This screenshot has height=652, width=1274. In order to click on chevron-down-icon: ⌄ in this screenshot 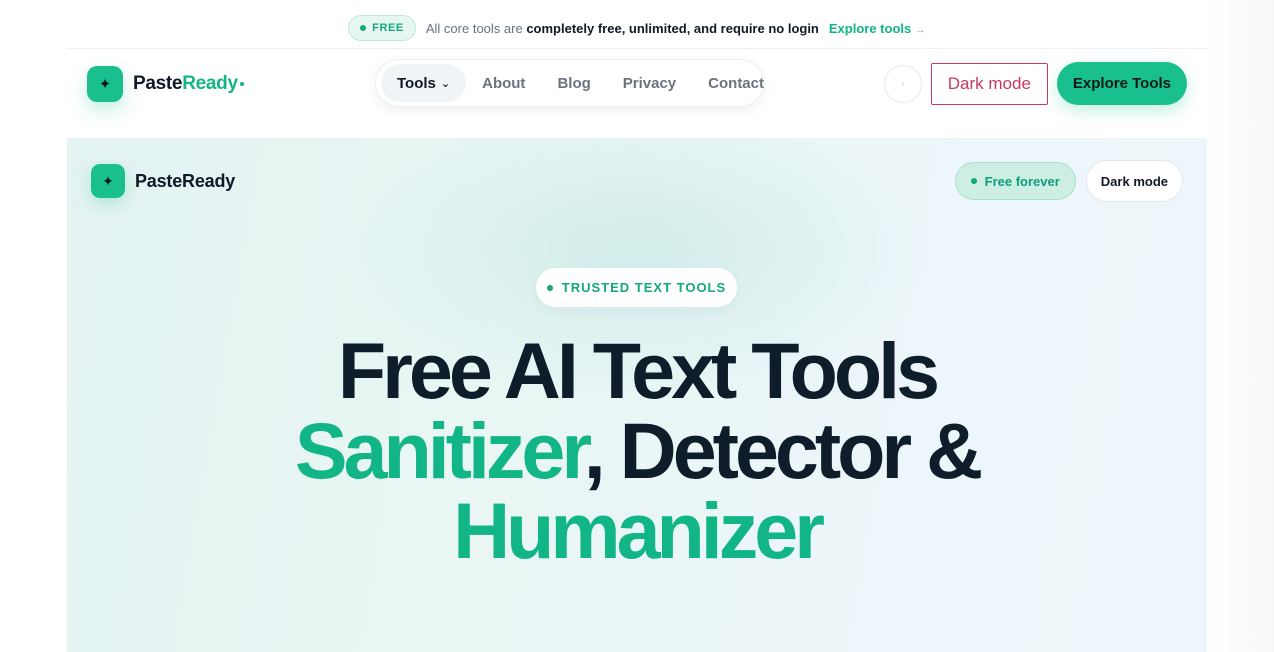, I will do `click(445, 83)`.